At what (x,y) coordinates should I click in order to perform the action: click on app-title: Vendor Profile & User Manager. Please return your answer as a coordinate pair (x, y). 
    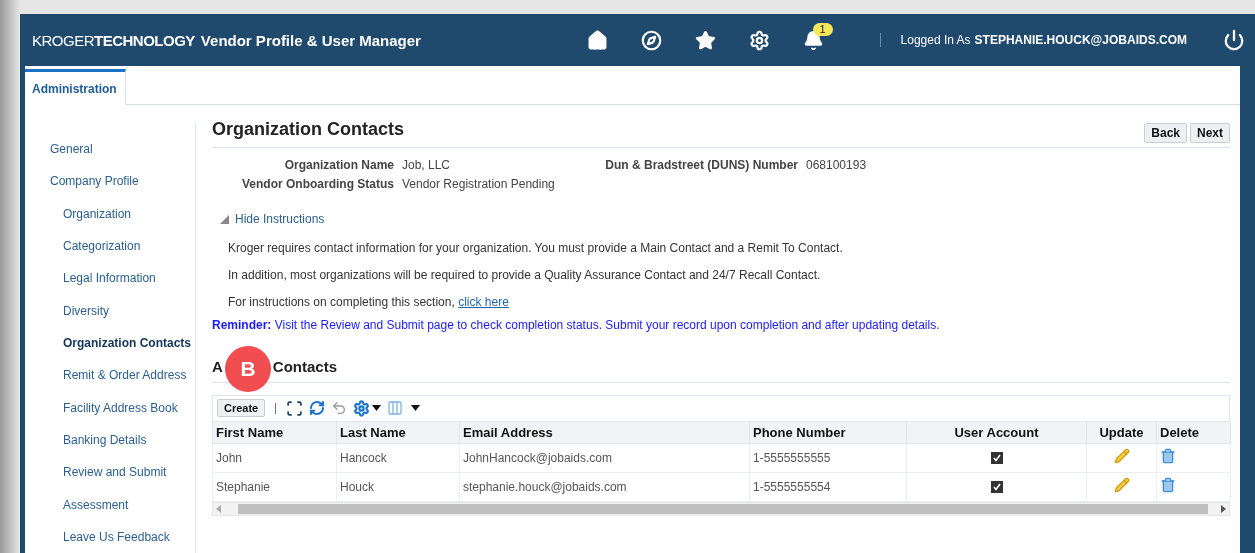
    Looking at the image, I should click on (310, 40).